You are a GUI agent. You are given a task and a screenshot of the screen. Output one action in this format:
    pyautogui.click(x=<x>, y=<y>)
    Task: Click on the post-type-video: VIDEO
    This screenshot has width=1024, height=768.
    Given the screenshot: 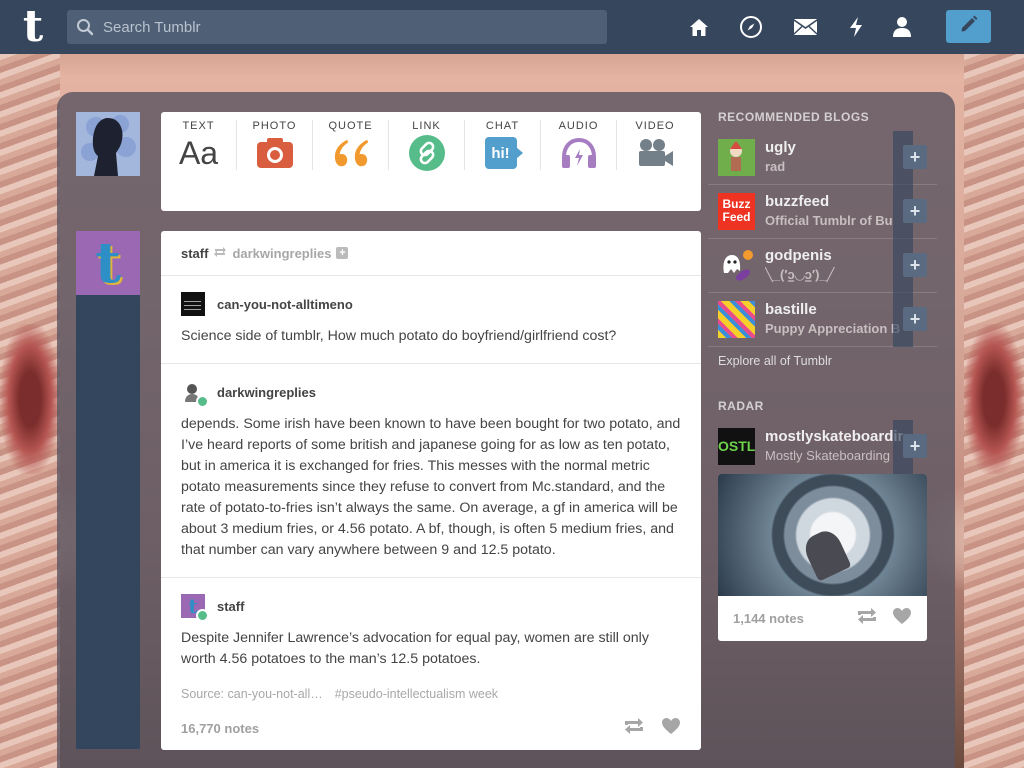 What is the action you would take?
    pyautogui.click(x=655, y=145)
    